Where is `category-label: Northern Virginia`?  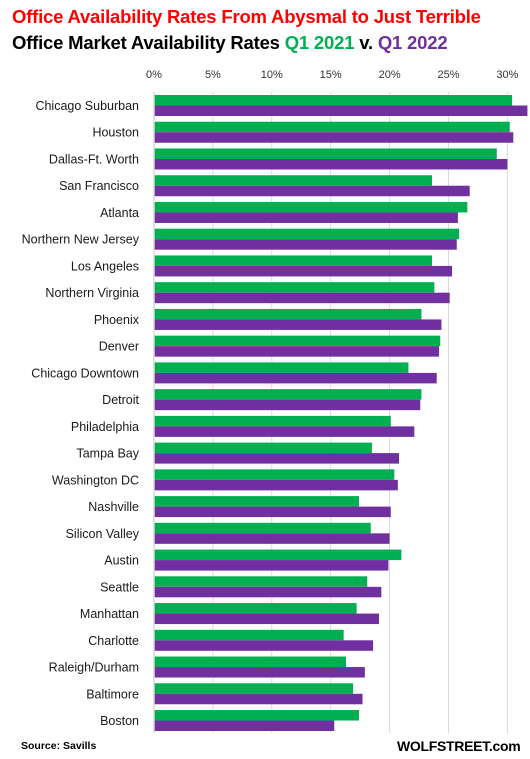 category-label: Northern Virginia is located at coordinates (92, 293).